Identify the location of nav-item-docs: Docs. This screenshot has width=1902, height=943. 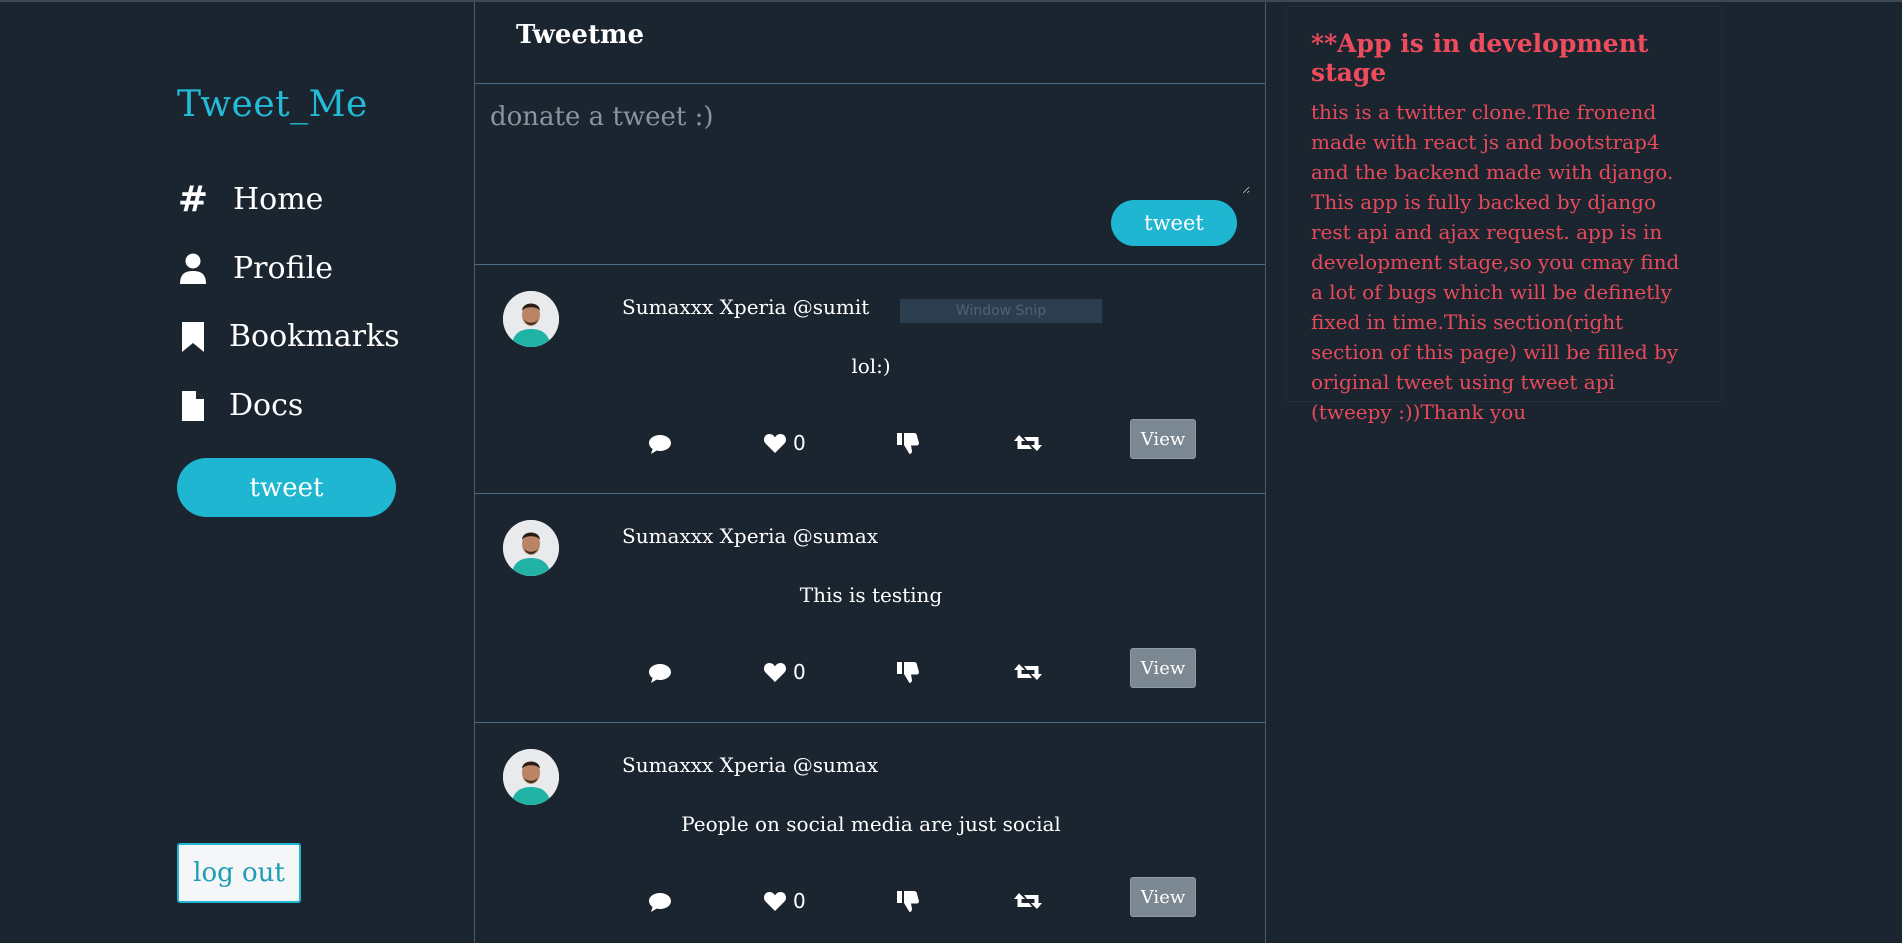
(240, 405).